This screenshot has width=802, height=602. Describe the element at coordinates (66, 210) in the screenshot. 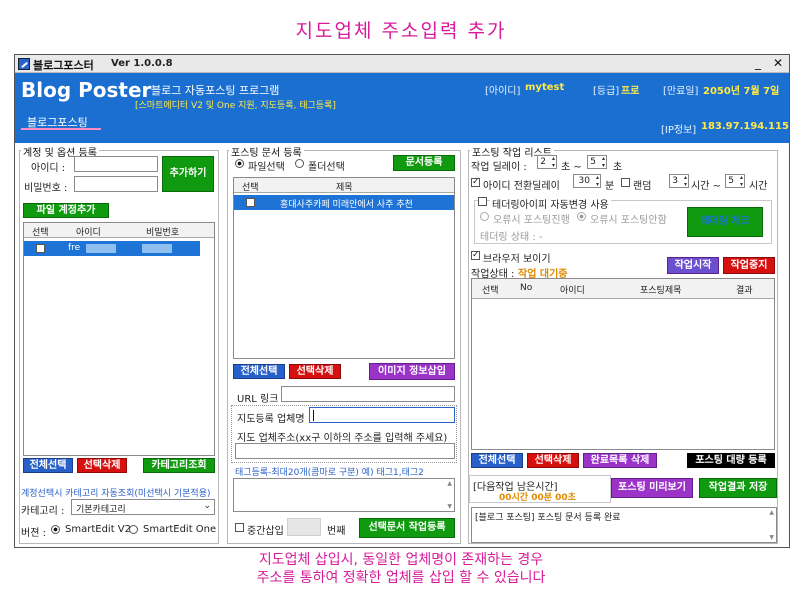

I see `file-account-add-button: 파일 계정추가` at that location.